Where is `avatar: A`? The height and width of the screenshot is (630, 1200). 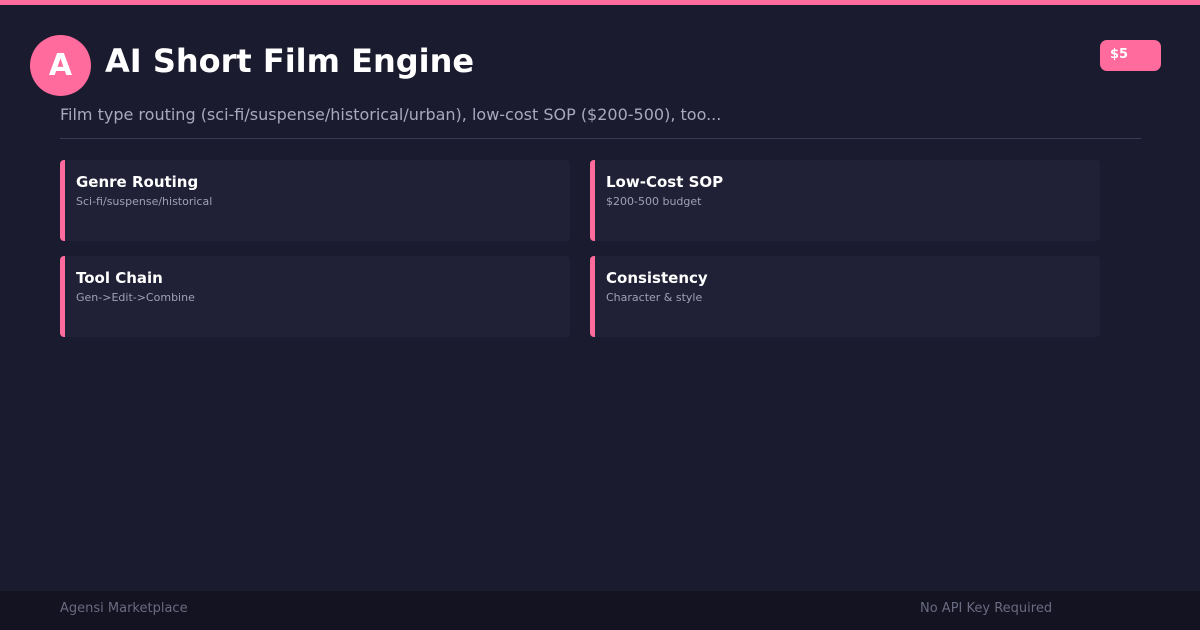
avatar: A is located at coordinates (60, 65).